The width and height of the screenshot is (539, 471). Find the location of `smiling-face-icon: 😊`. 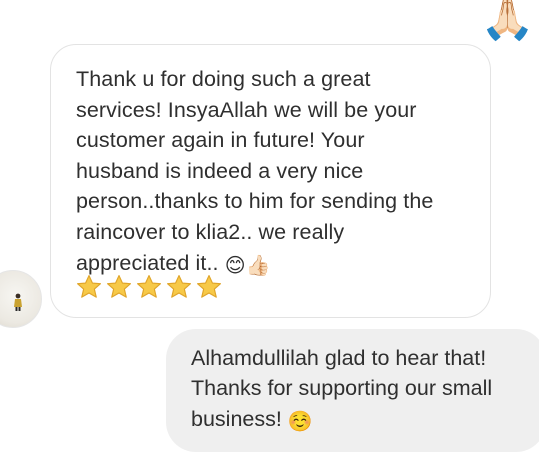

smiling-face-icon: 😊 is located at coordinates (235, 265).